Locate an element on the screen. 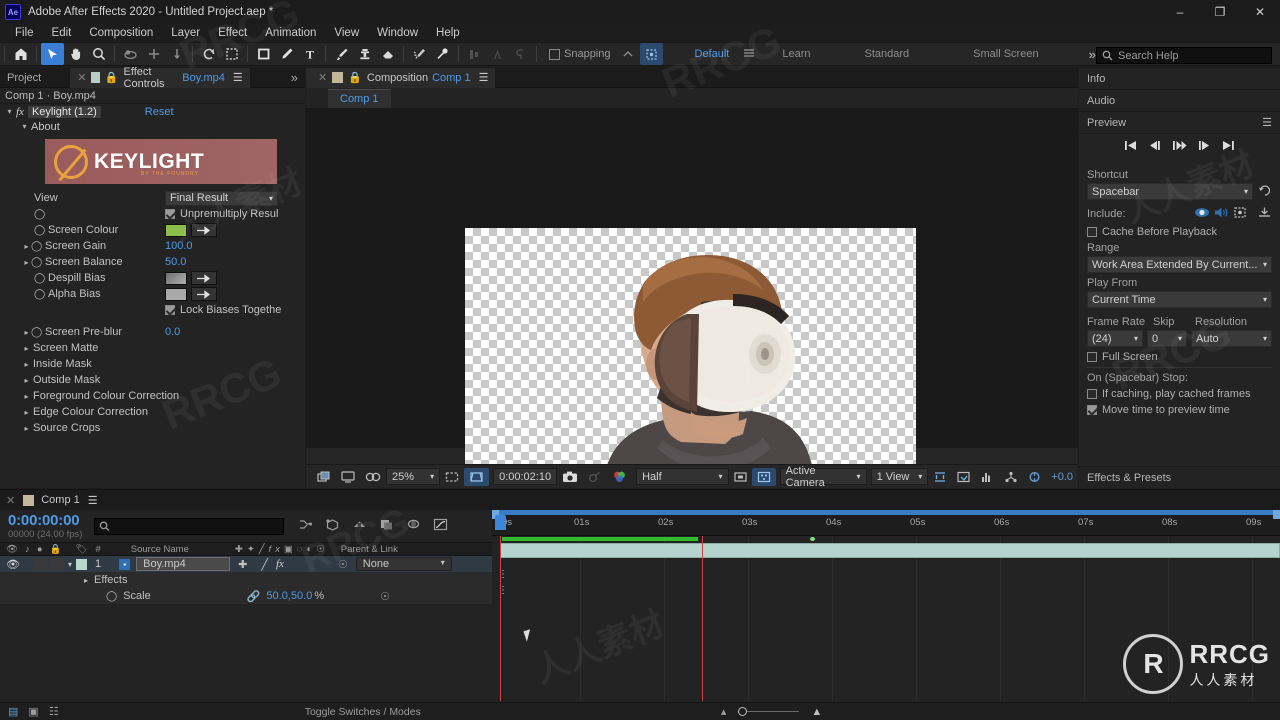 This screenshot has width=1280, height=720. solo-icon: ● is located at coordinates (40, 549).